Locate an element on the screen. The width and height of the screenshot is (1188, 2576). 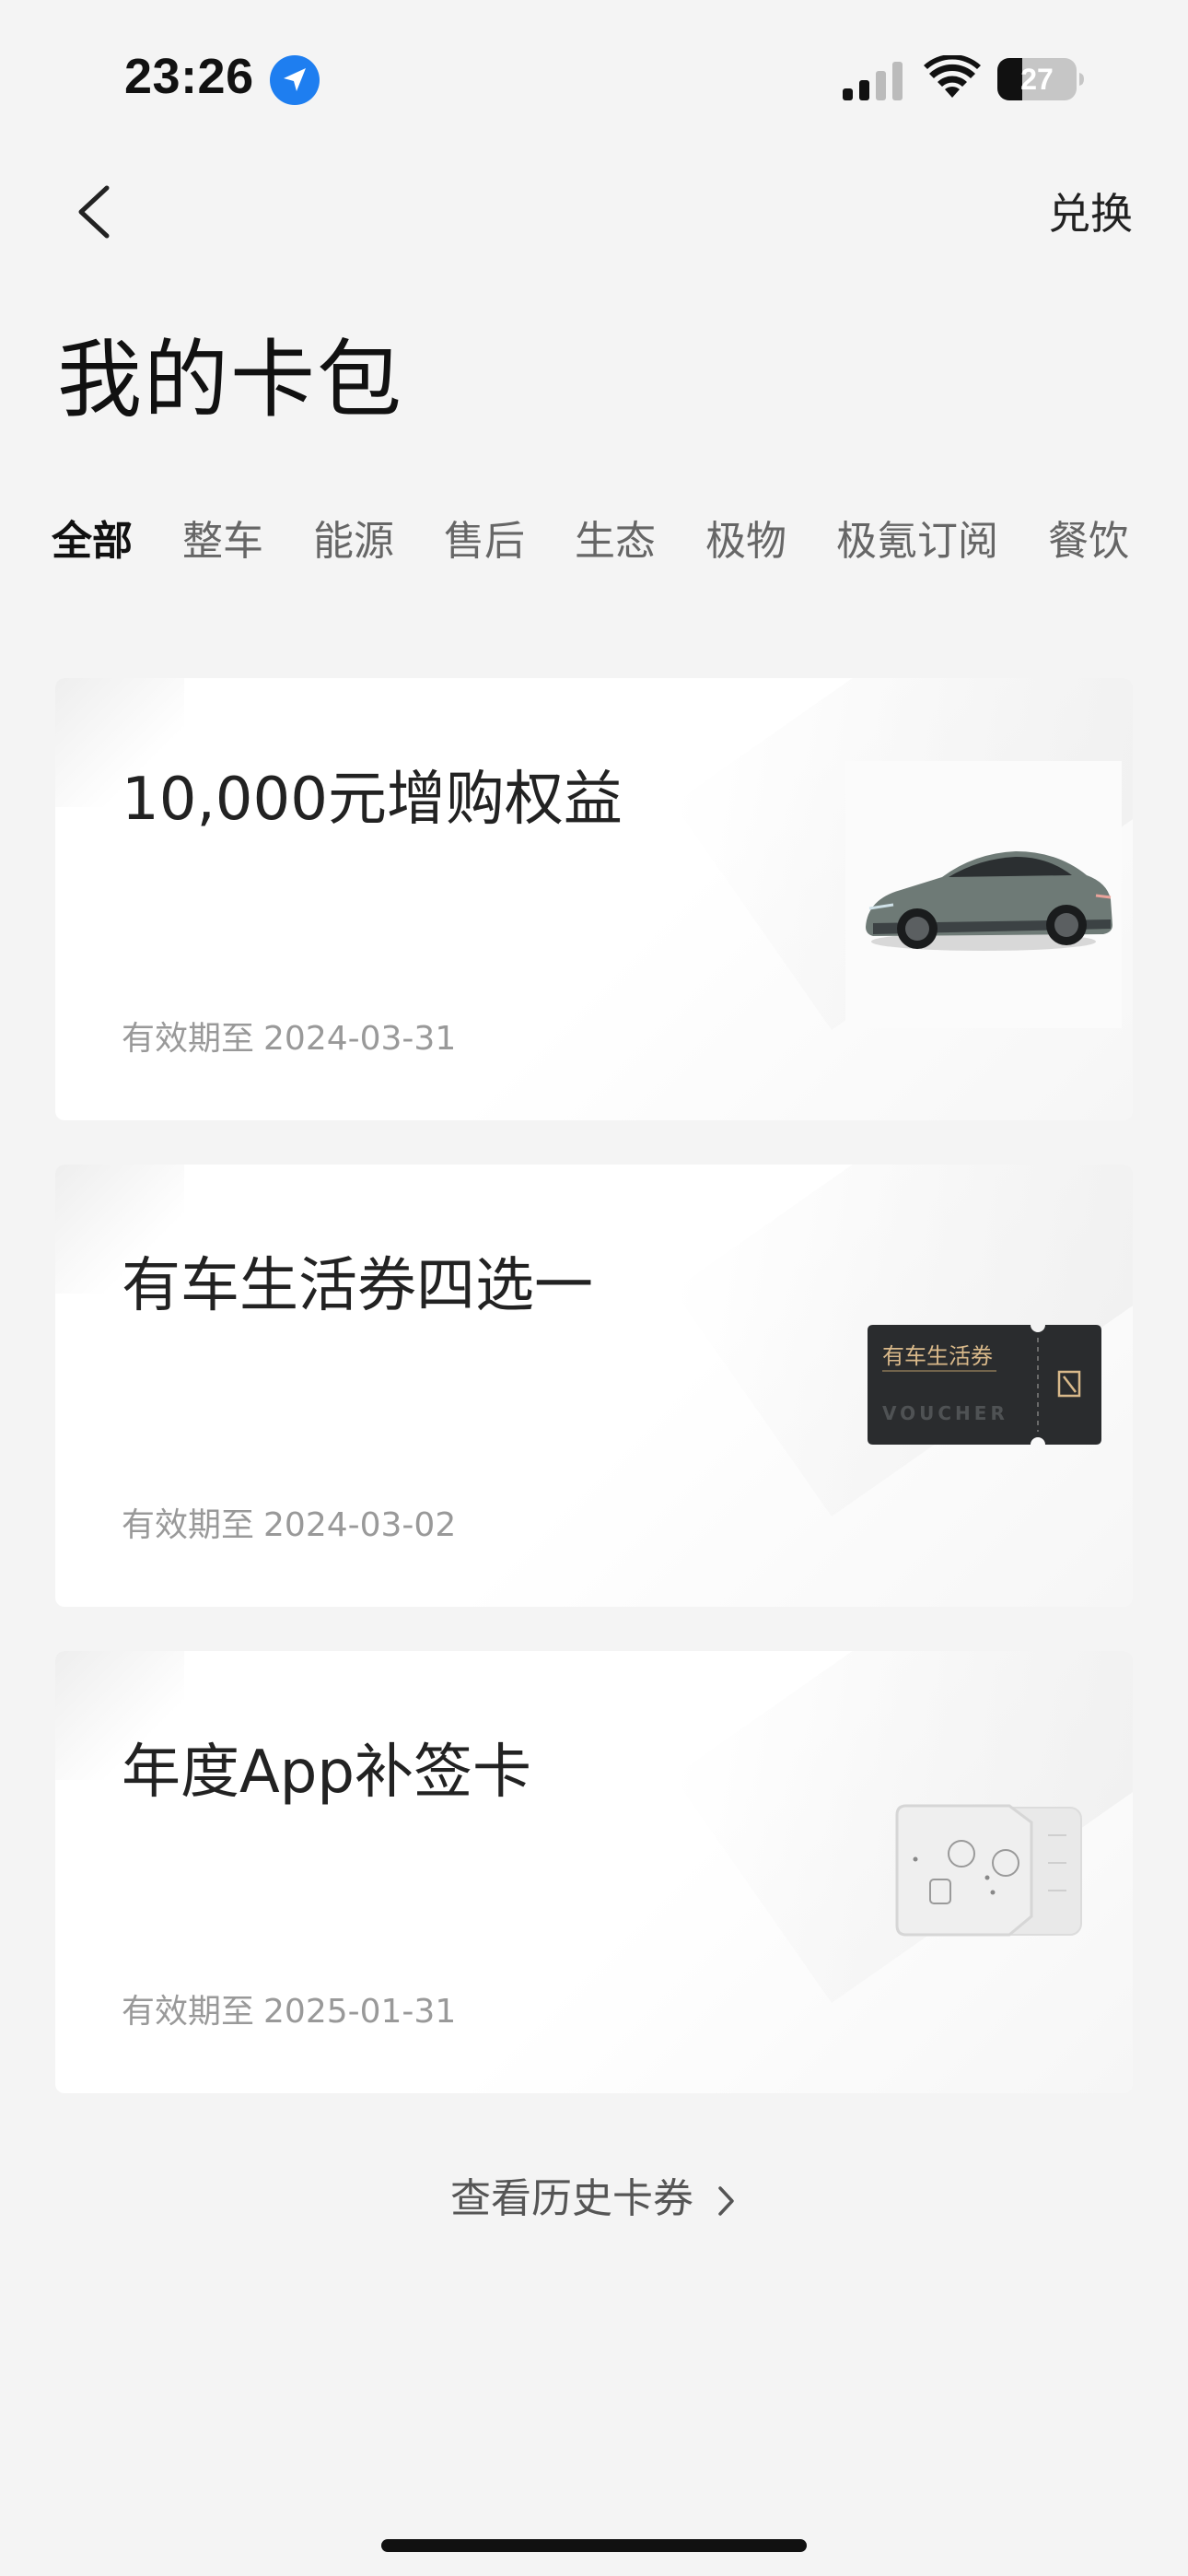
page-title: 我的卡包 is located at coordinates (230, 380).